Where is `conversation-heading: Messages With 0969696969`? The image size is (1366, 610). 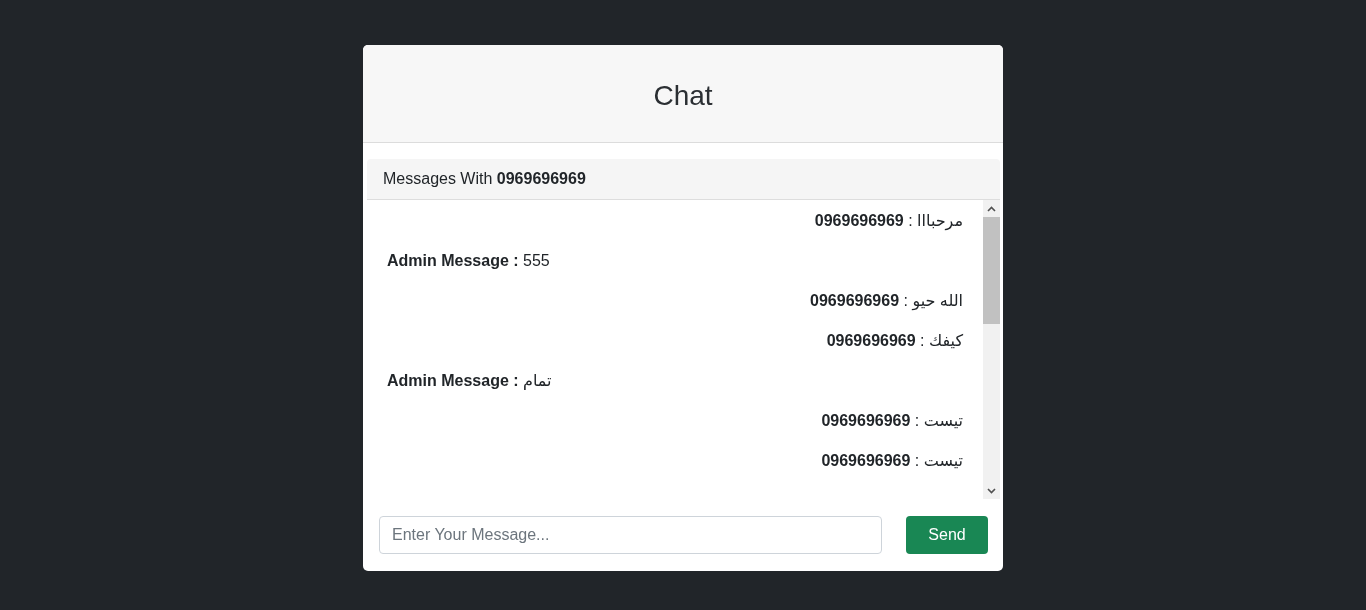
conversation-heading: Messages With 0969696969 is located at coordinates (484, 179).